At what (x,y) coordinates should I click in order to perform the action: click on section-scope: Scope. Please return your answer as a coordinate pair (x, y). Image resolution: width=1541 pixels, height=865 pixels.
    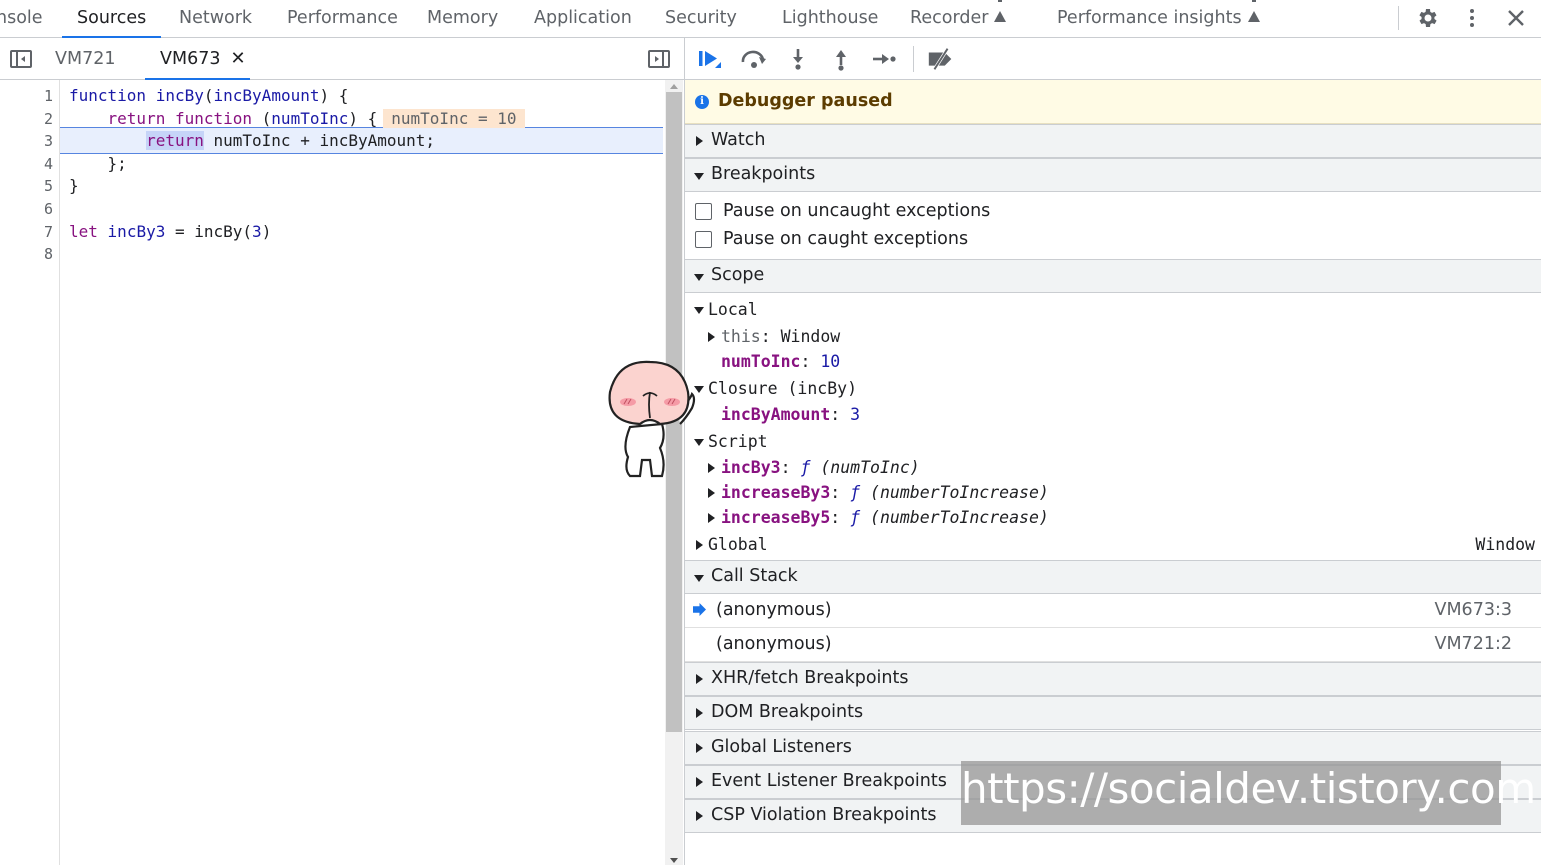
    Looking at the image, I should click on (1113, 276).